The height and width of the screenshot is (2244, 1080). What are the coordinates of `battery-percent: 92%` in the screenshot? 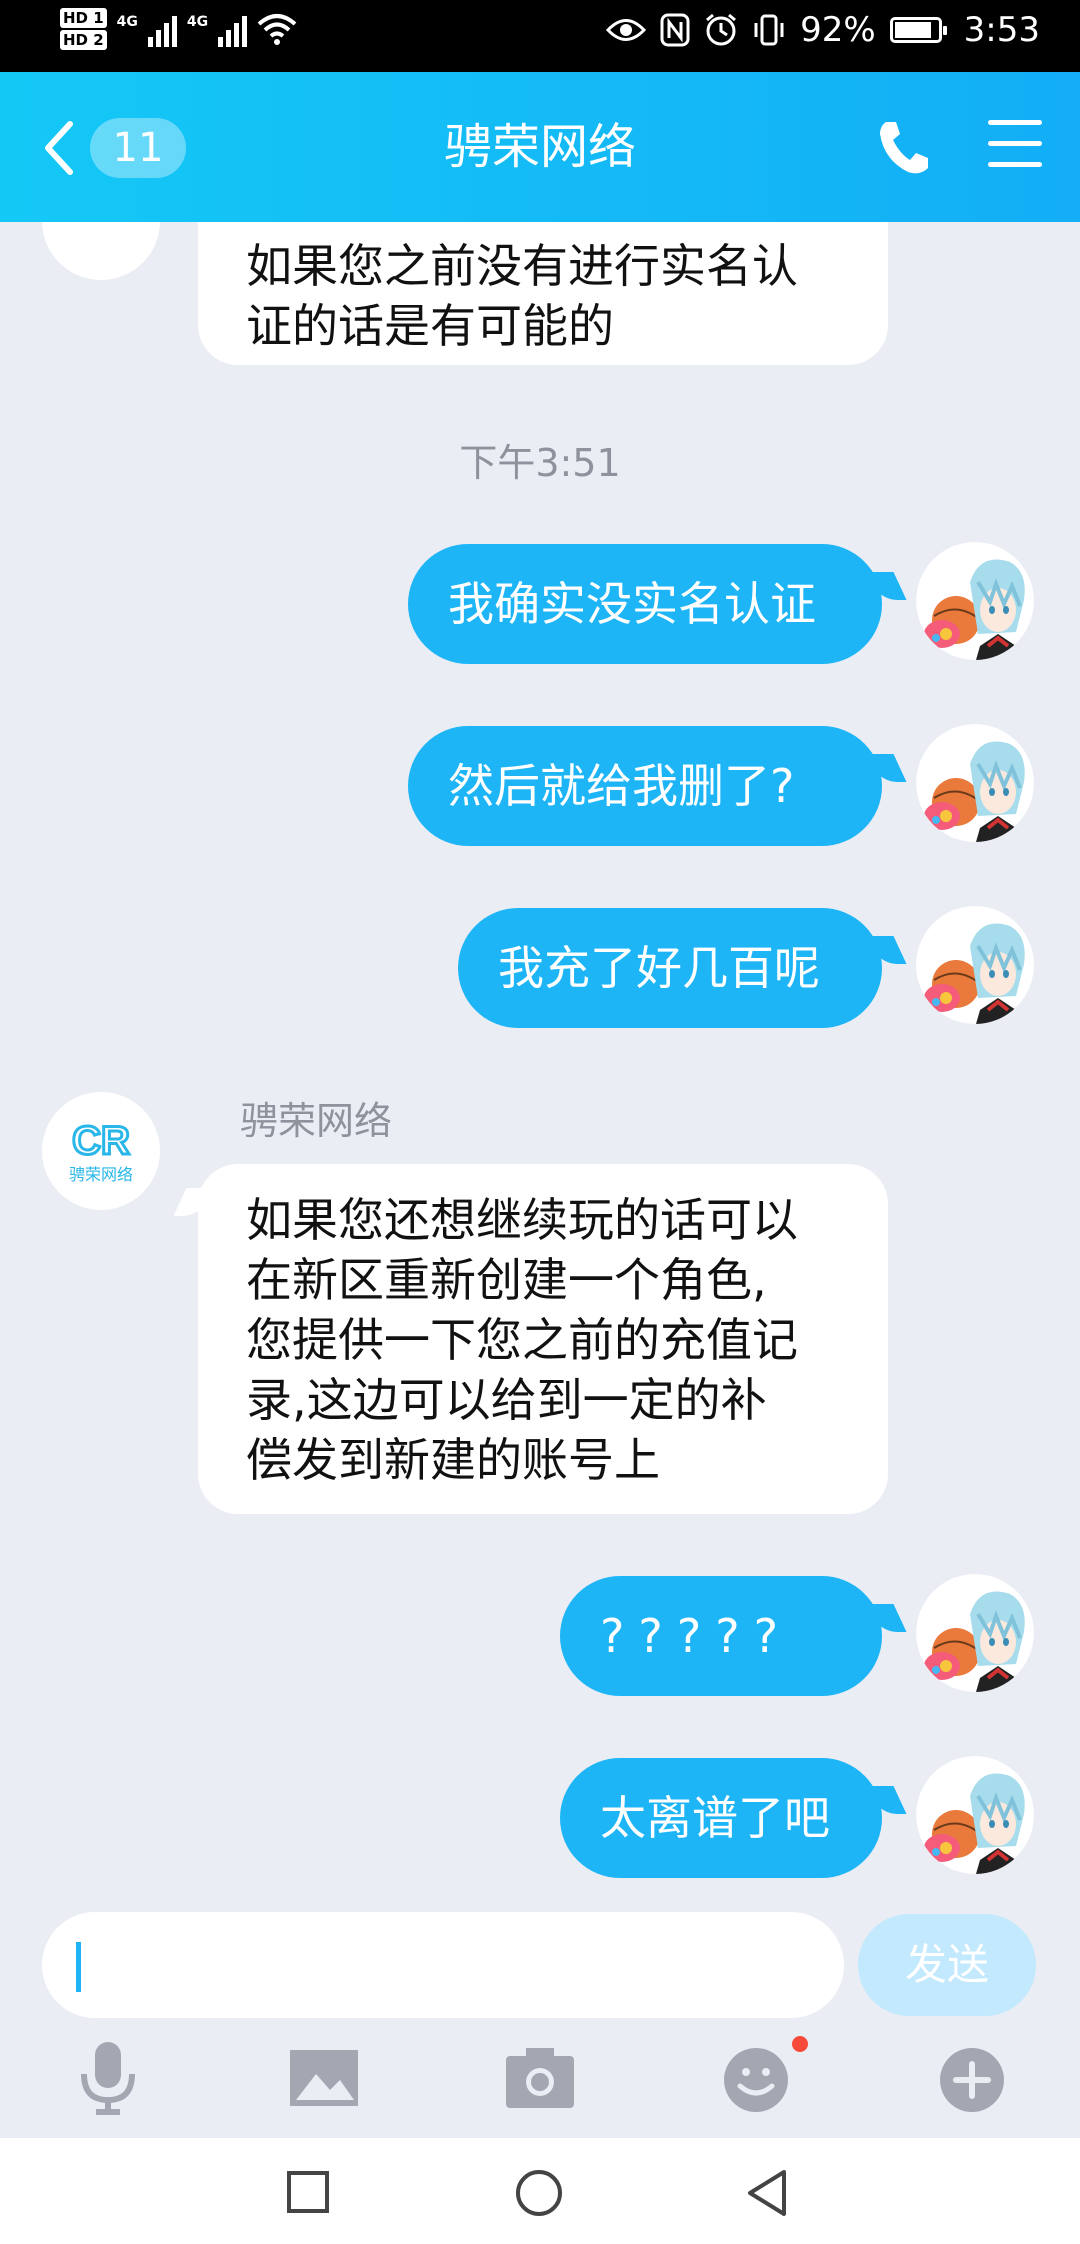 It's located at (838, 30).